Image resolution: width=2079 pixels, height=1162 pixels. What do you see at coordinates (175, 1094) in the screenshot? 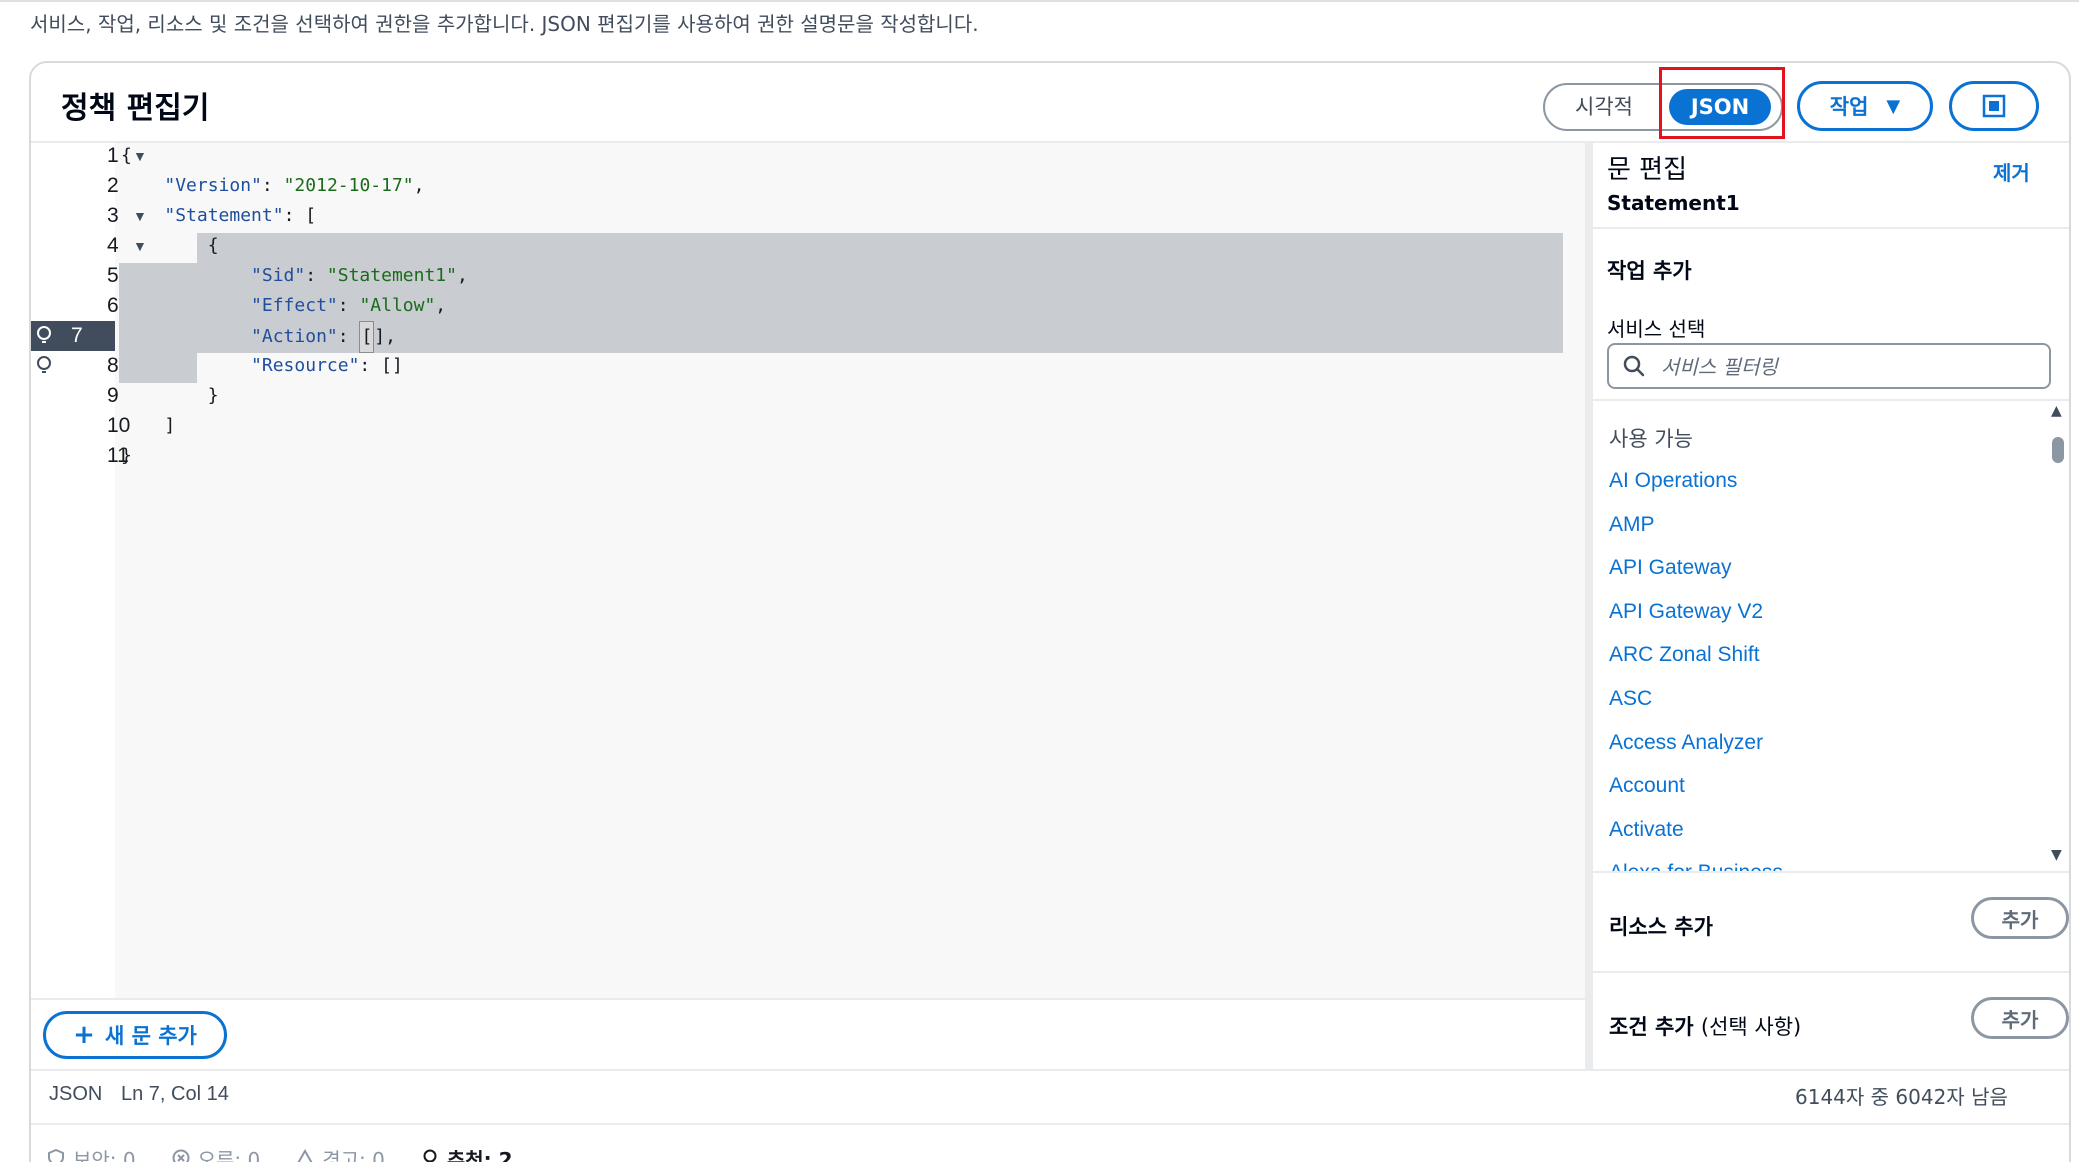
I see `cursor-position: Ln 7, Col 14` at bounding box center [175, 1094].